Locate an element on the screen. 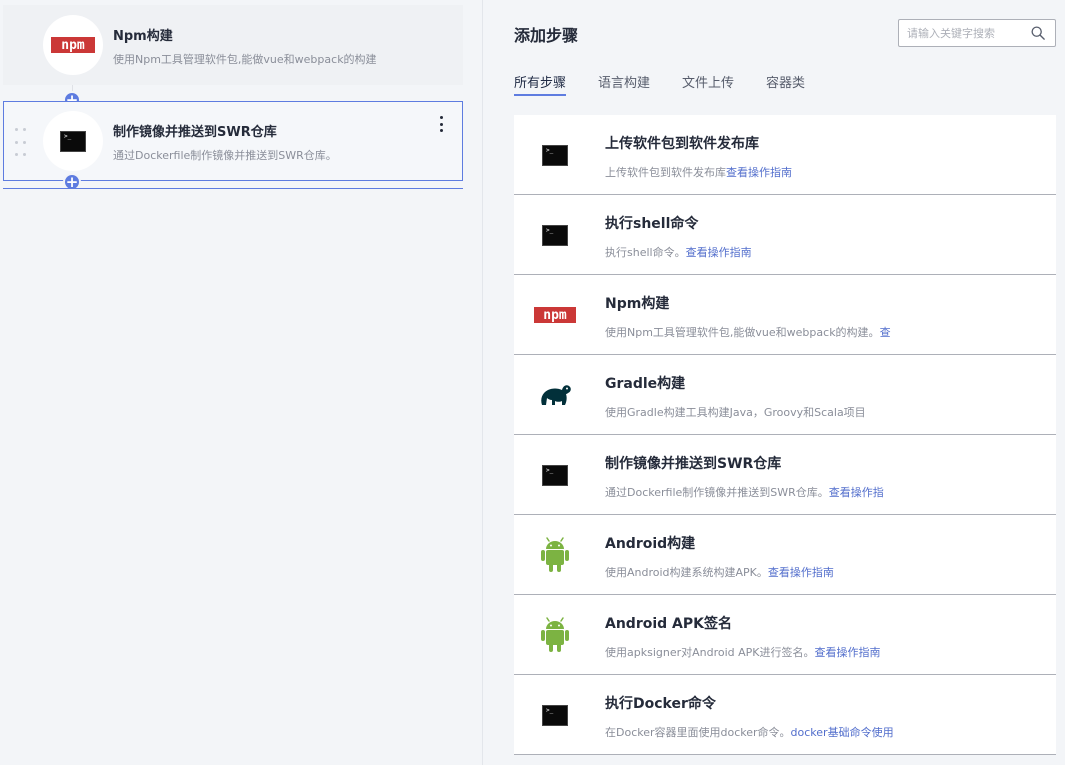 The height and width of the screenshot is (765, 1065). search-input is located at coordinates (961, 33).